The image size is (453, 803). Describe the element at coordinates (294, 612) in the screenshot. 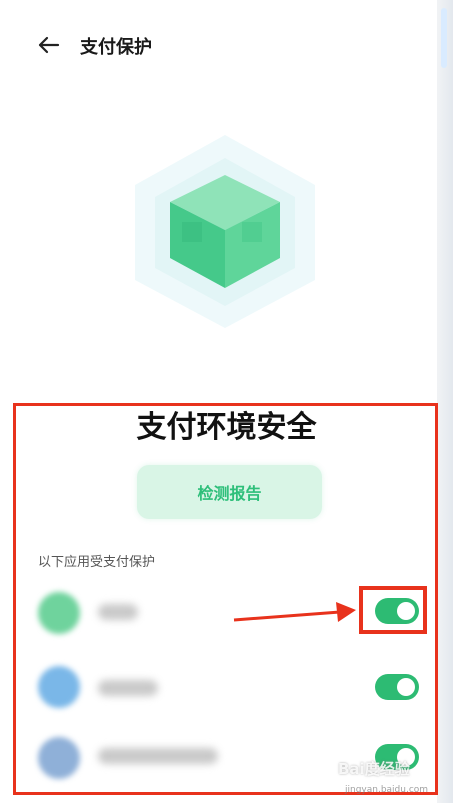

I see `annotation-arrow-icon` at that location.